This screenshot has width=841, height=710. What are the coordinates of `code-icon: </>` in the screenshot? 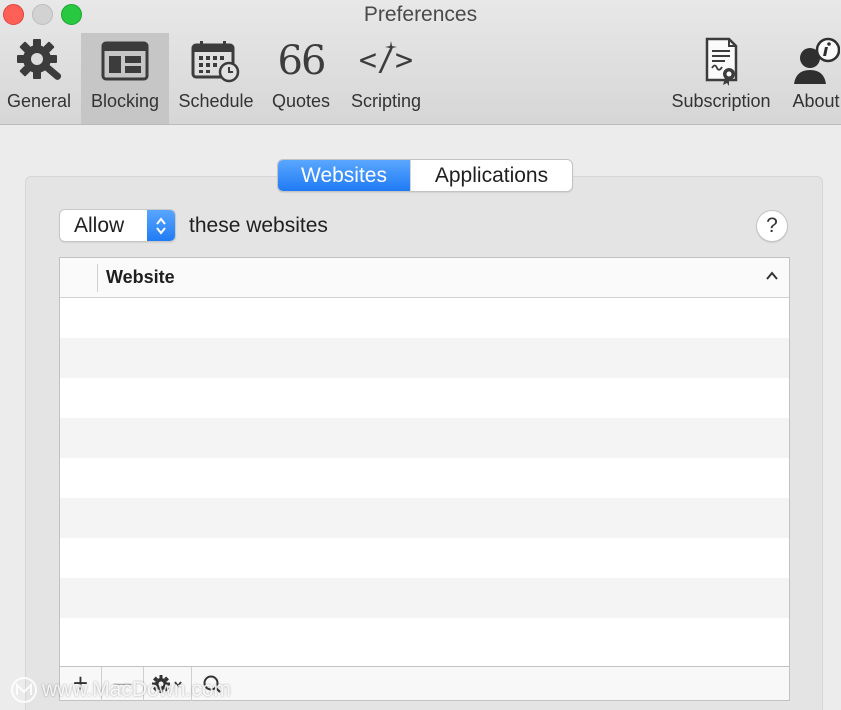 It's located at (386, 60).